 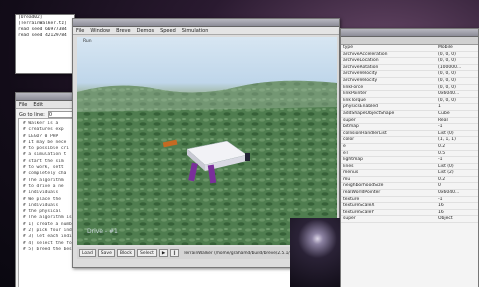 What do you see at coordinates (409, 187) in the screenshot?
I see `property-row: neighborhoodSize 0` at bounding box center [409, 187].